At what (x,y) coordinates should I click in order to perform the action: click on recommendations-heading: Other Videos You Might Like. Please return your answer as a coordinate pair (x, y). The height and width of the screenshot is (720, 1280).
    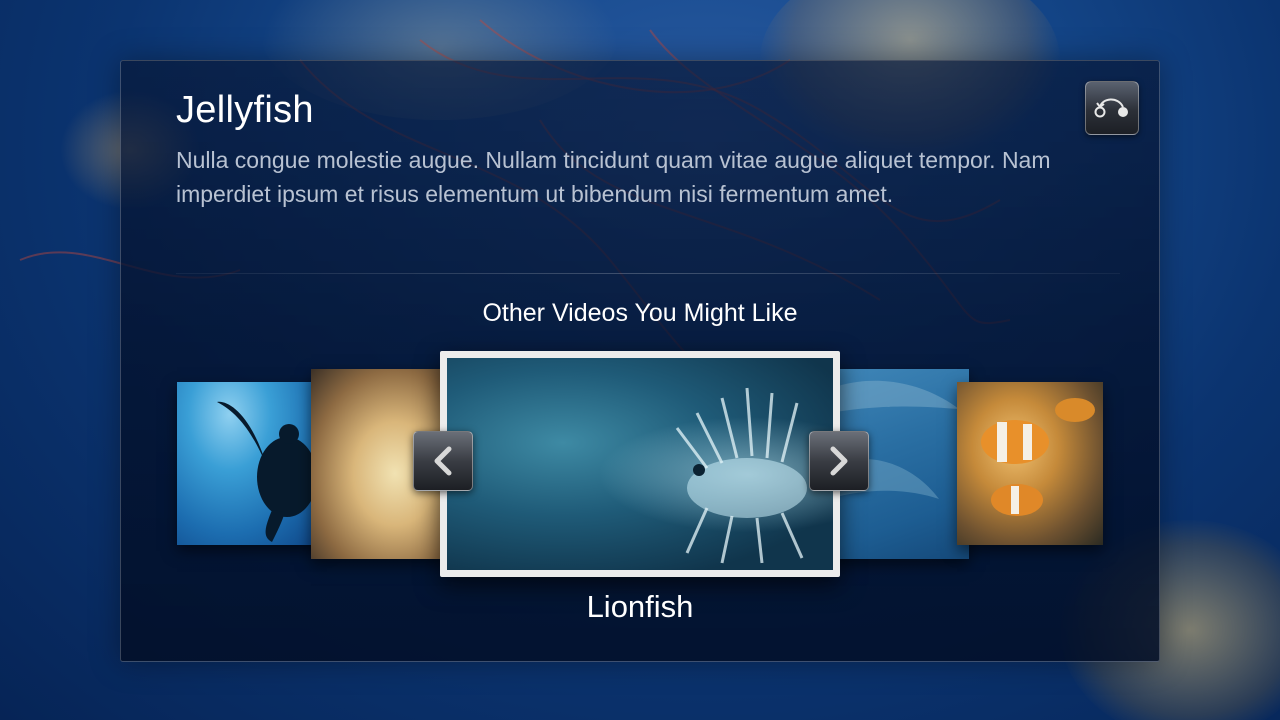
    Looking at the image, I should click on (640, 313).